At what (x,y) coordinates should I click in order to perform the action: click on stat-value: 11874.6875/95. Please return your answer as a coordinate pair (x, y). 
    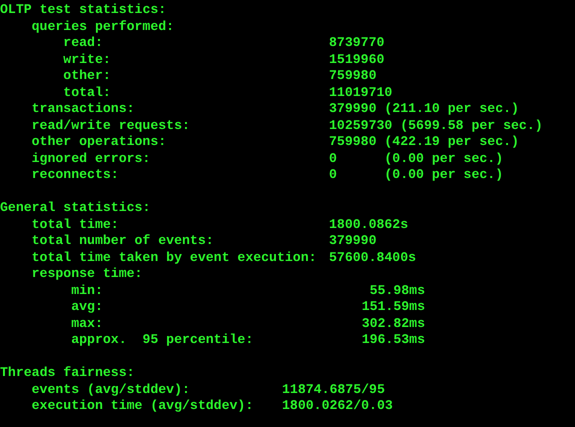
    Looking at the image, I should click on (333, 390).